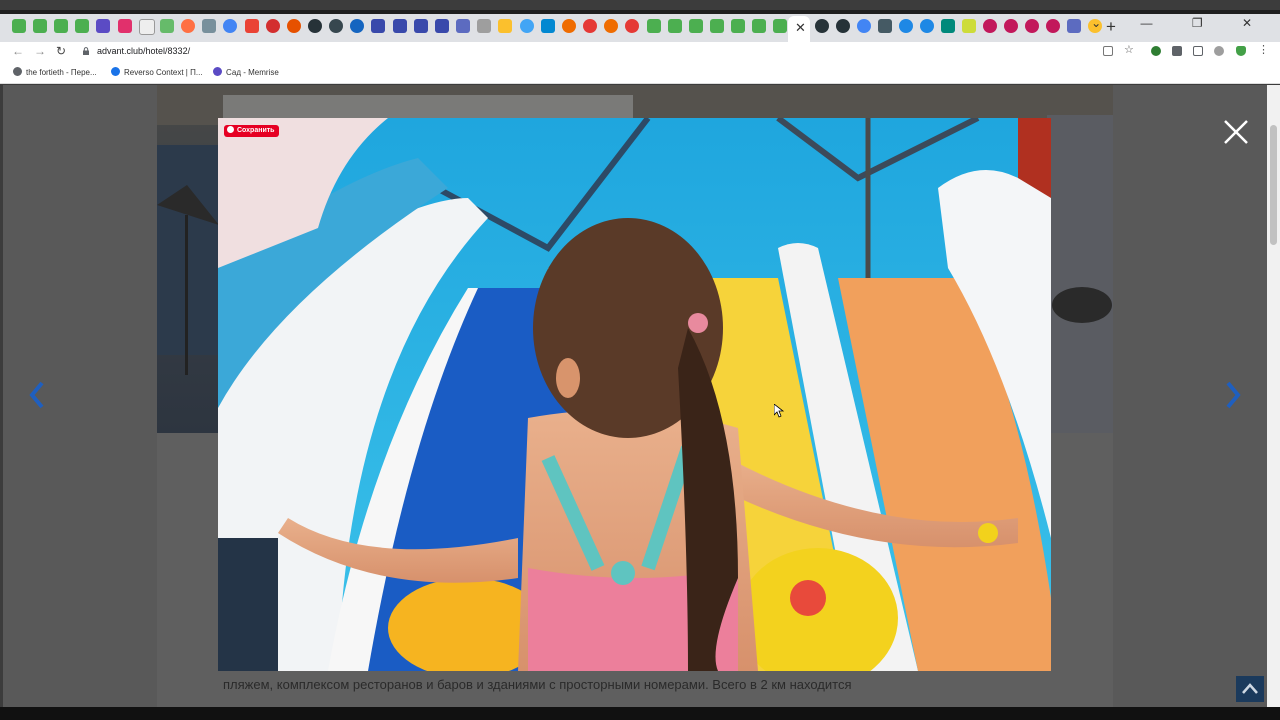  I want to click on chevron-right-icon, so click(1233, 395).